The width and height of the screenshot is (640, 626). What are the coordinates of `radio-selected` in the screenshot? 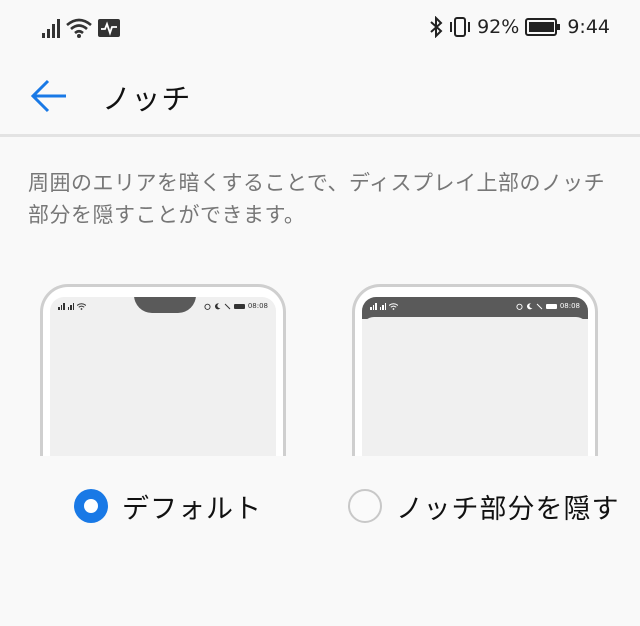 It's located at (91, 506).